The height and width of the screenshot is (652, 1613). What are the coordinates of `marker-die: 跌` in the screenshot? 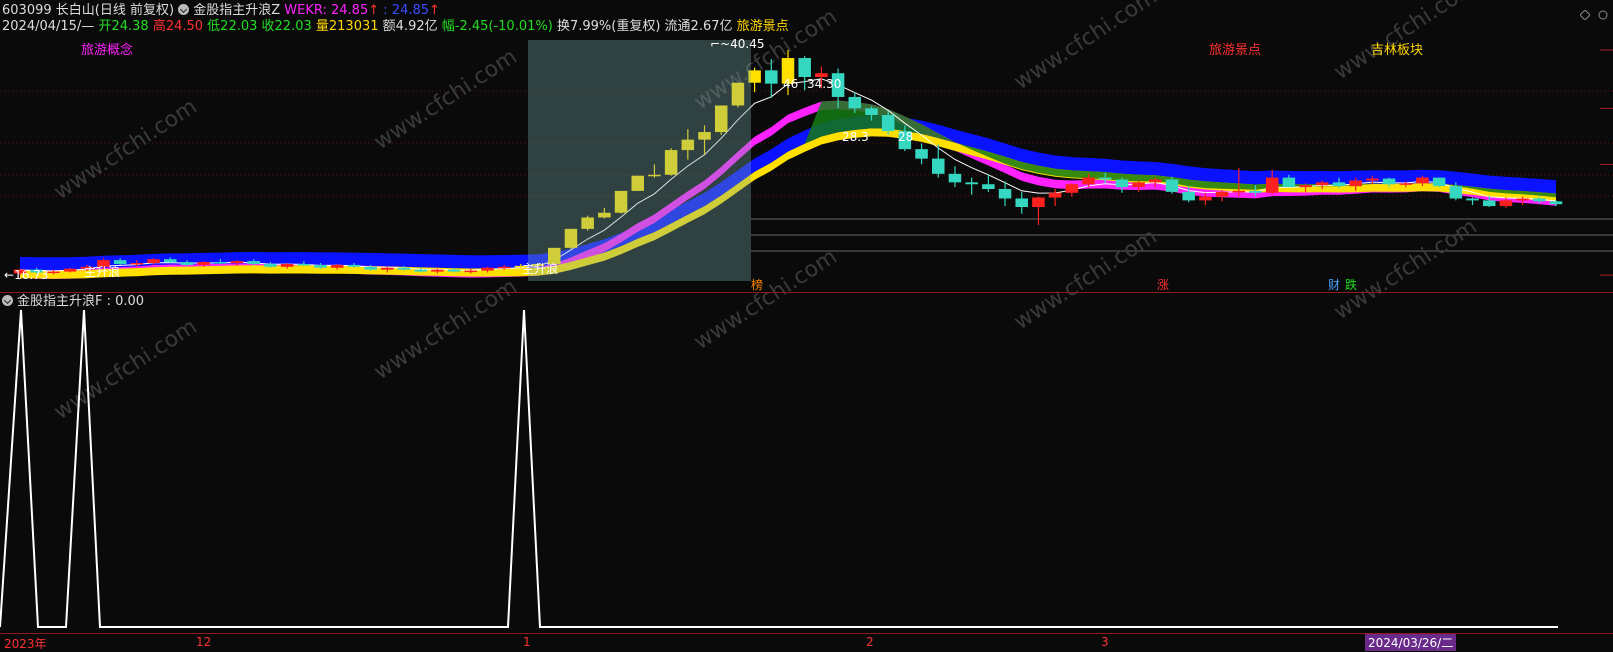 It's located at (1351, 284).